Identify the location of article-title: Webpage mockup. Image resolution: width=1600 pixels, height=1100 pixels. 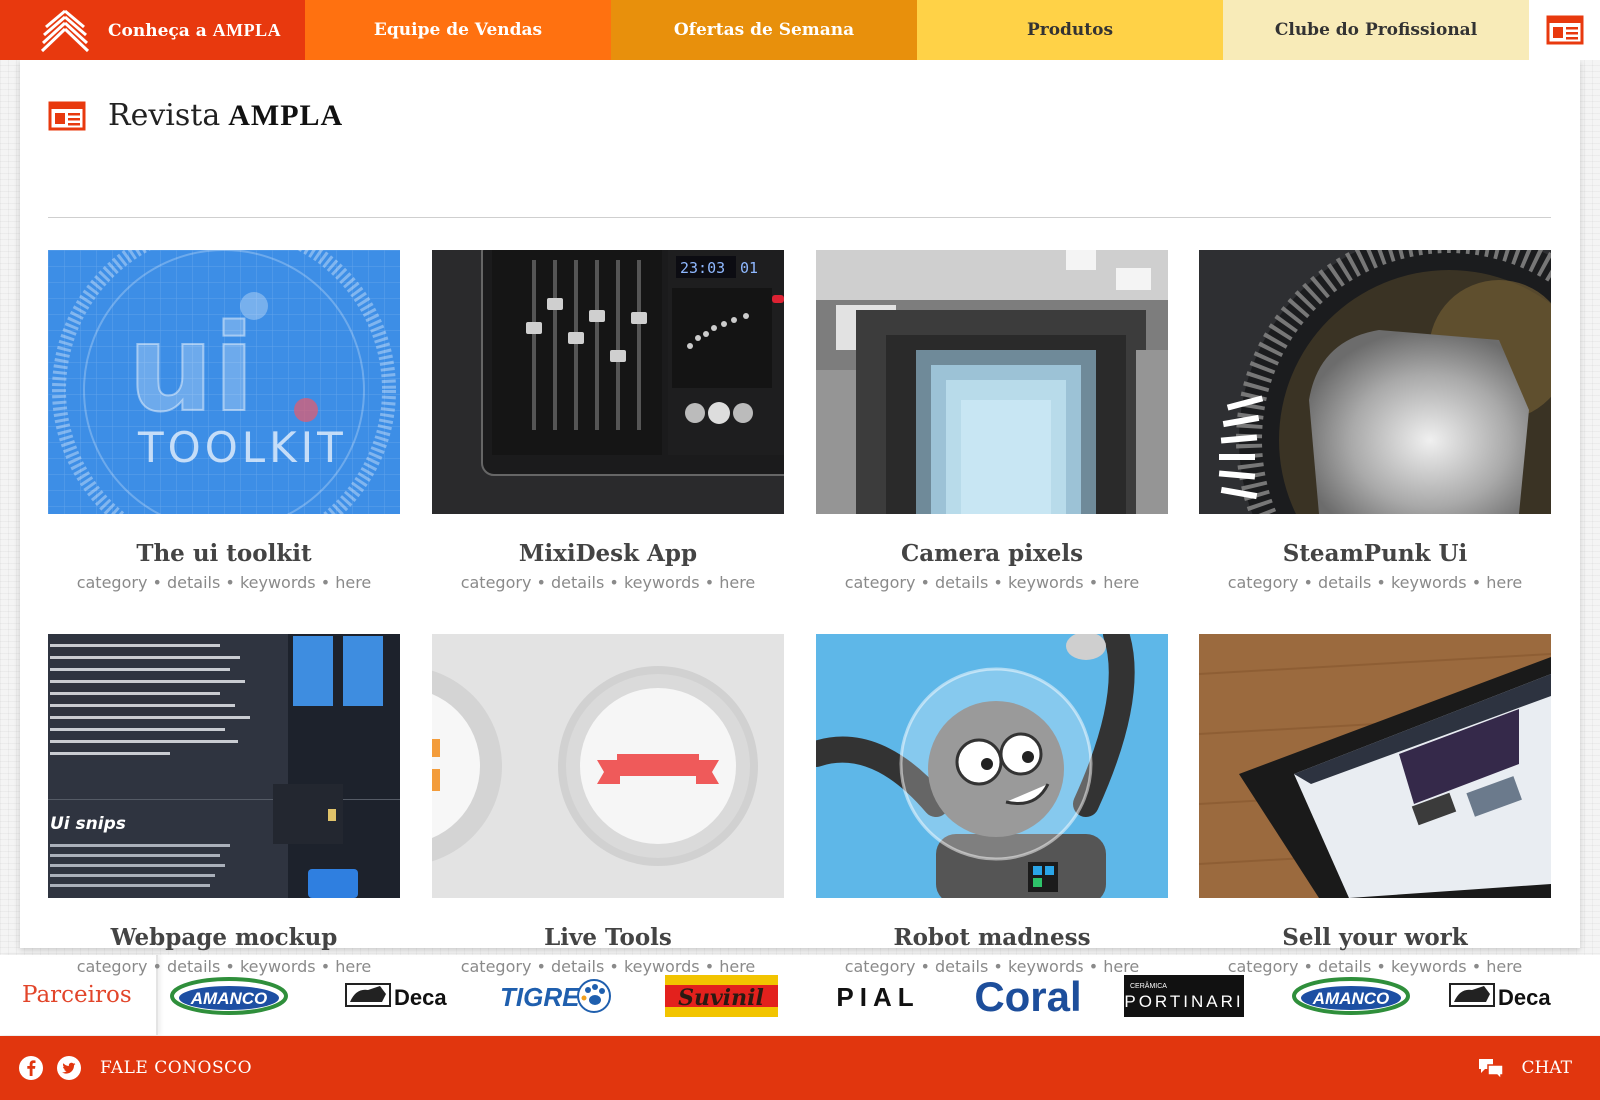
(224, 937).